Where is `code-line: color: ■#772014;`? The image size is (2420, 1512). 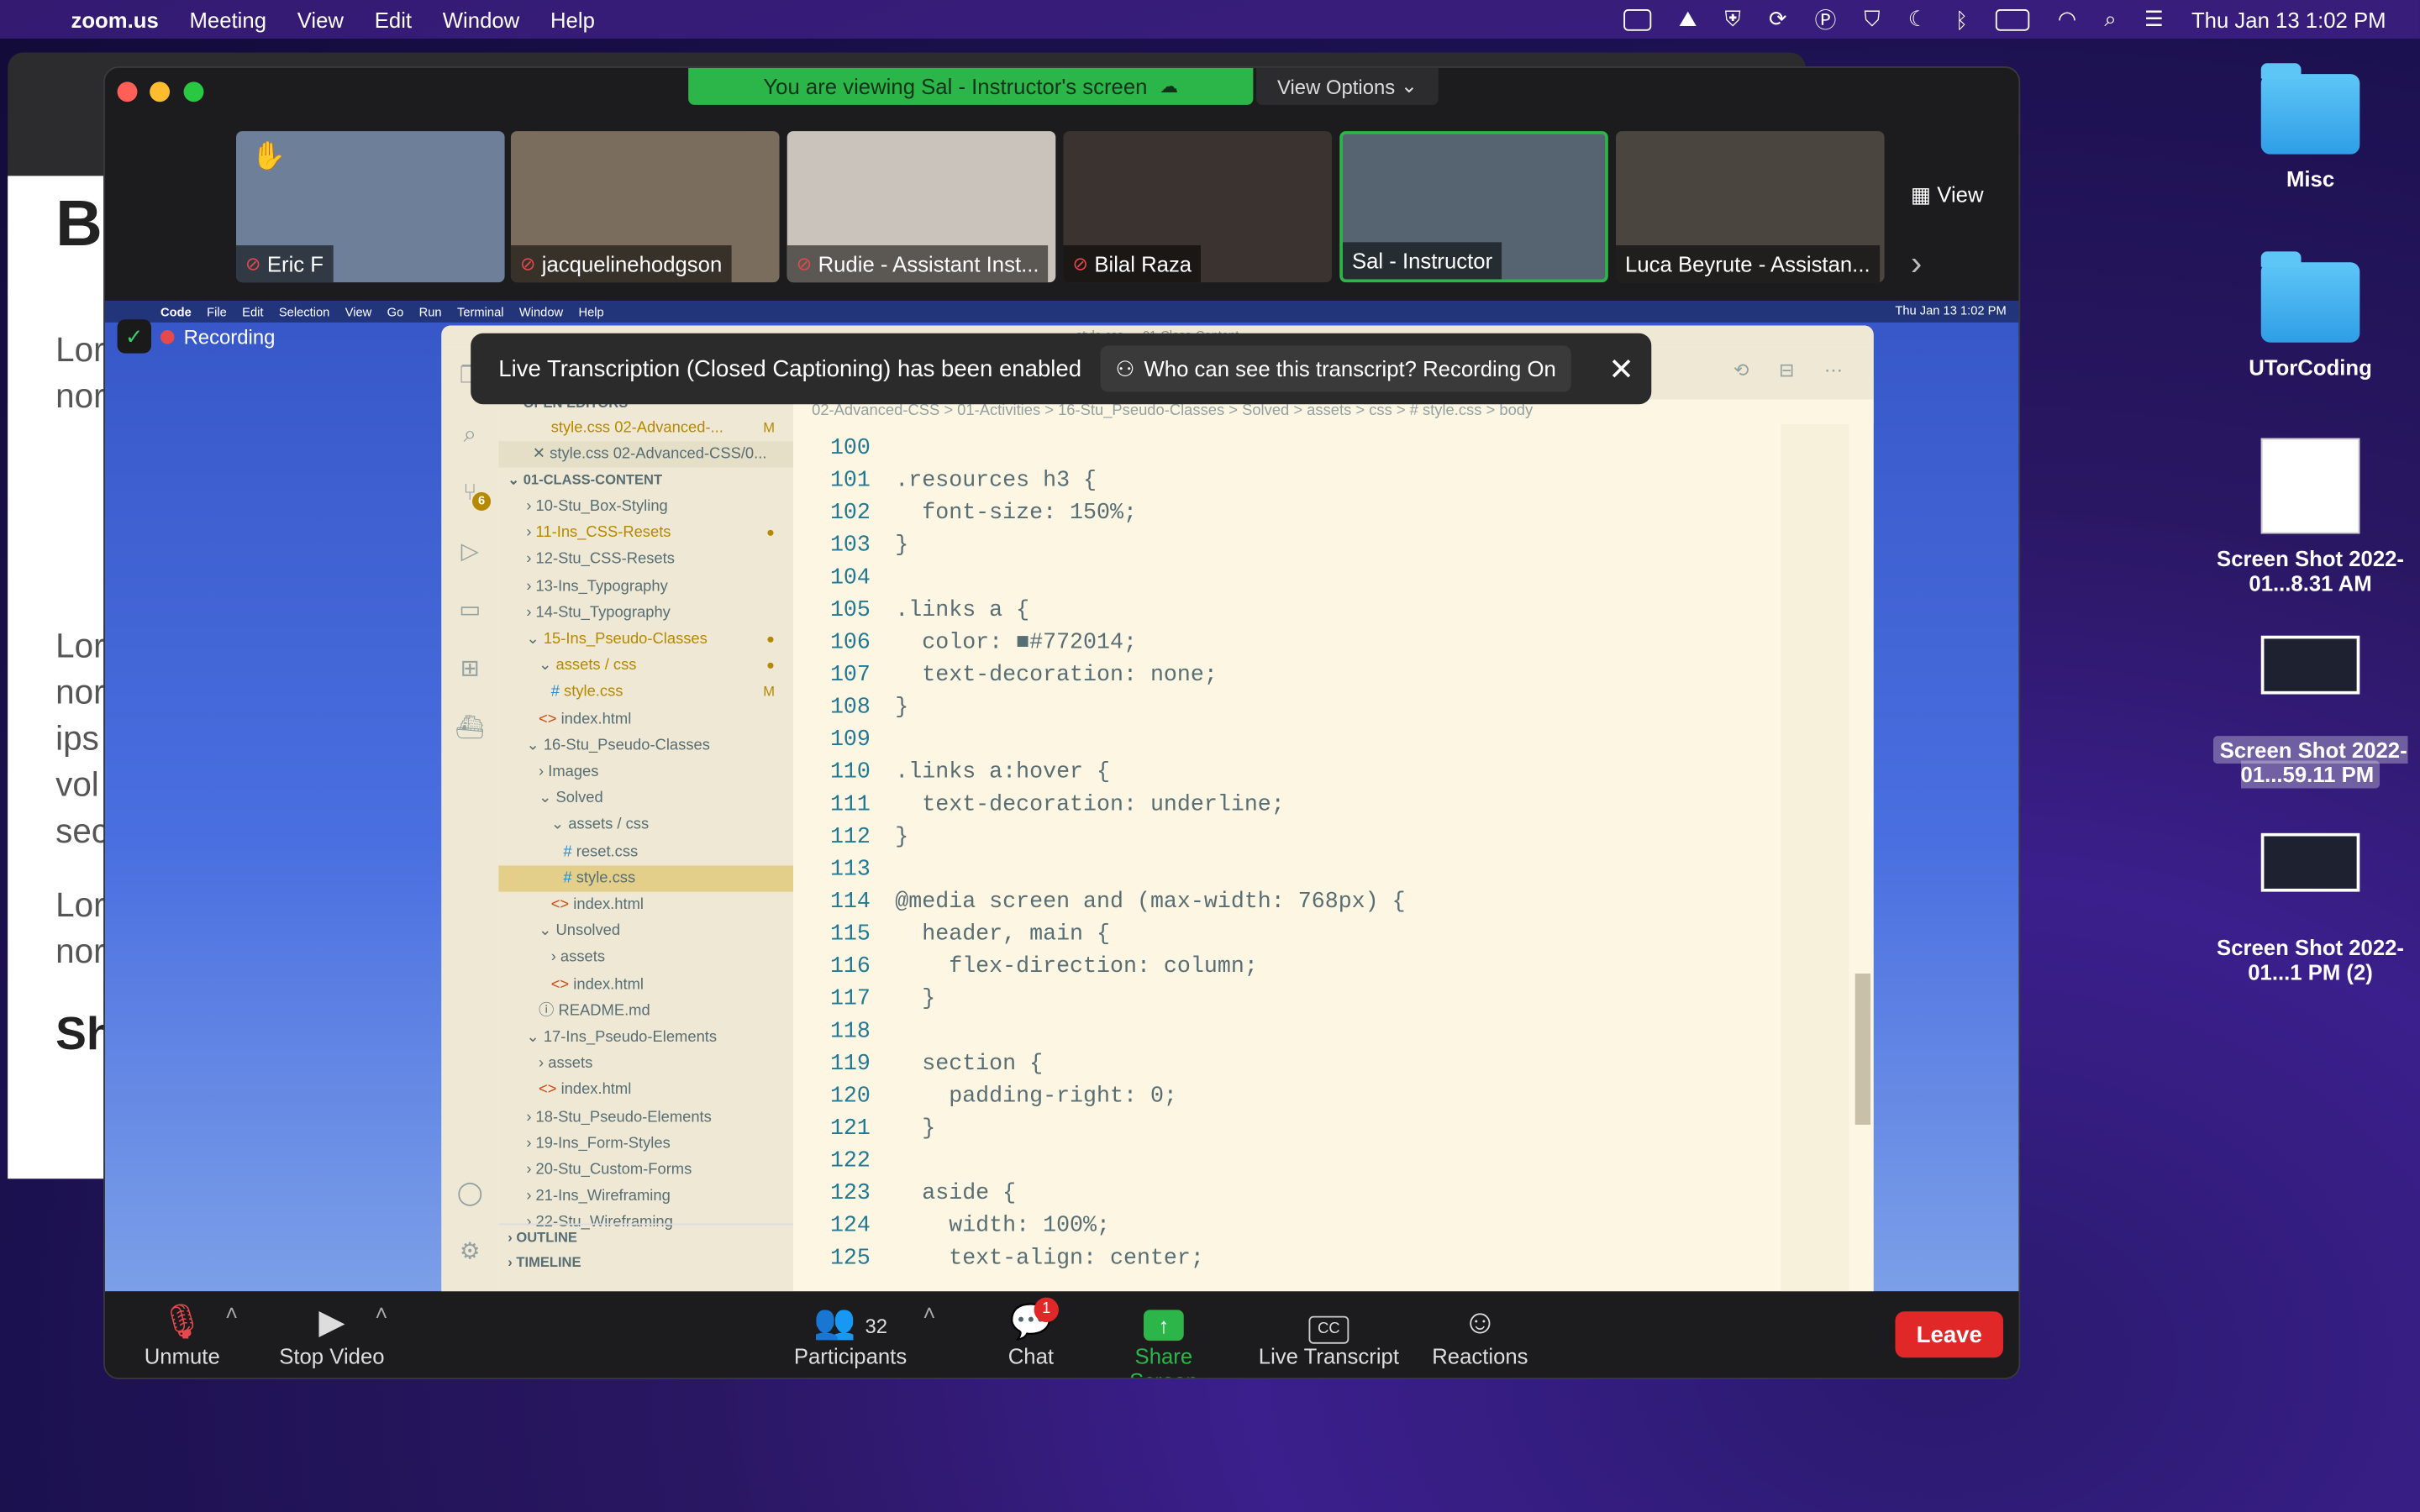 code-line: color: ■#772014; is located at coordinates (1016, 643).